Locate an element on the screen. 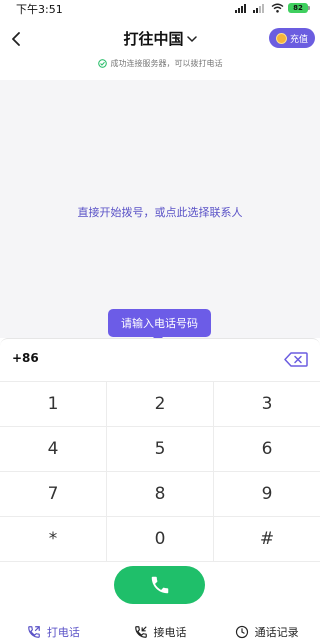 This screenshot has width=320, height=644. page-title: 打往中国 is located at coordinates (153, 39).